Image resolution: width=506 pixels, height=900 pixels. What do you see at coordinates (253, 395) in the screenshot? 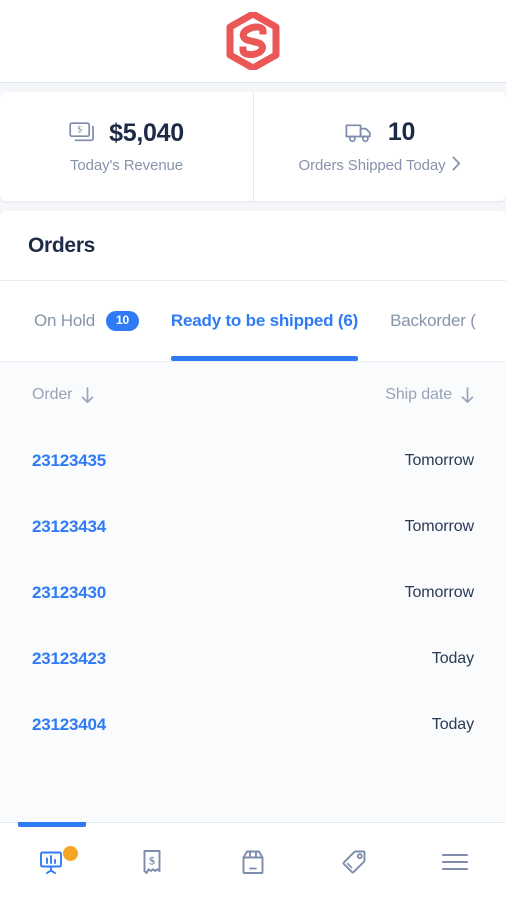
I see `table-header-row: Order Ship date` at bounding box center [253, 395].